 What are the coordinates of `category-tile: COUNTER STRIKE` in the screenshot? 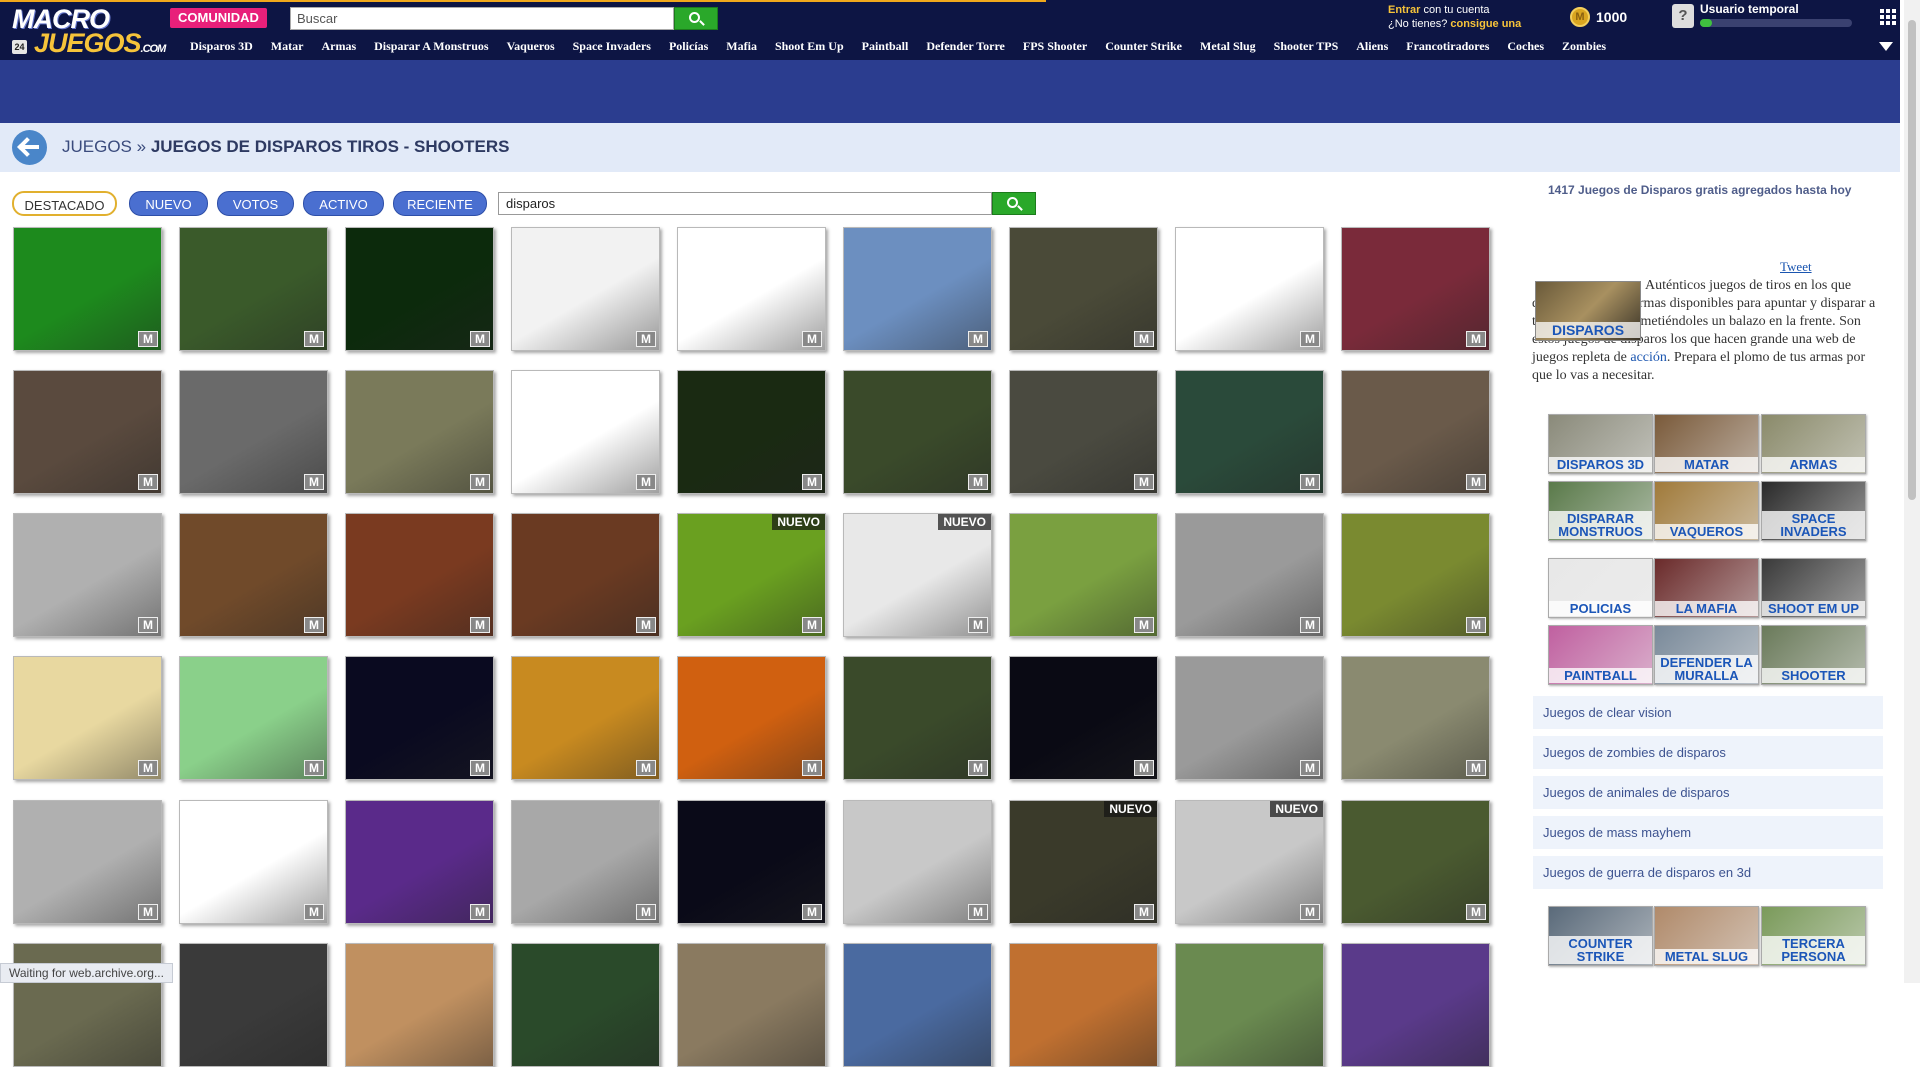 It's located at (1600, 936).